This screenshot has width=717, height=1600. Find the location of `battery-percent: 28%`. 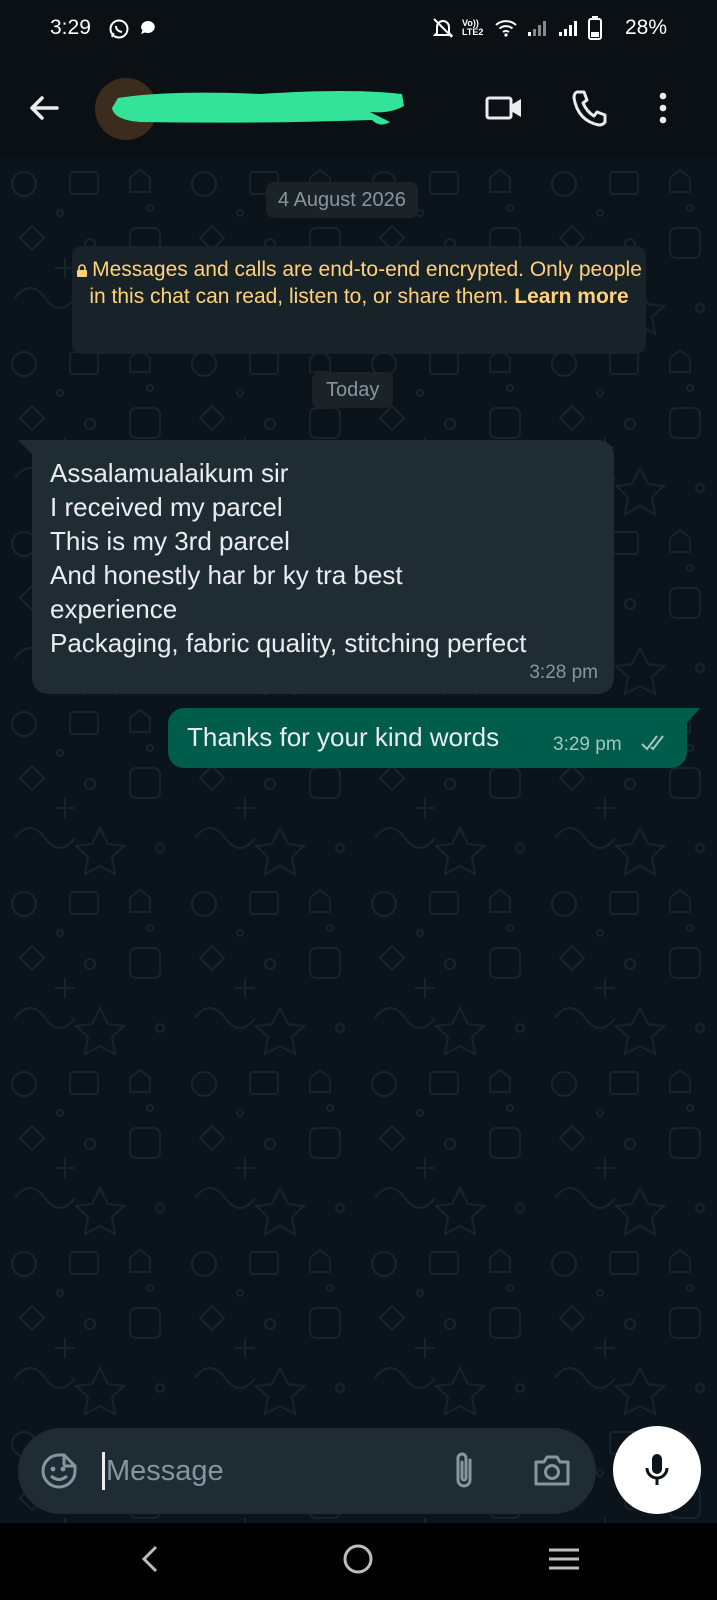

battery-percent: 28% is located at coordinates (645, 27).